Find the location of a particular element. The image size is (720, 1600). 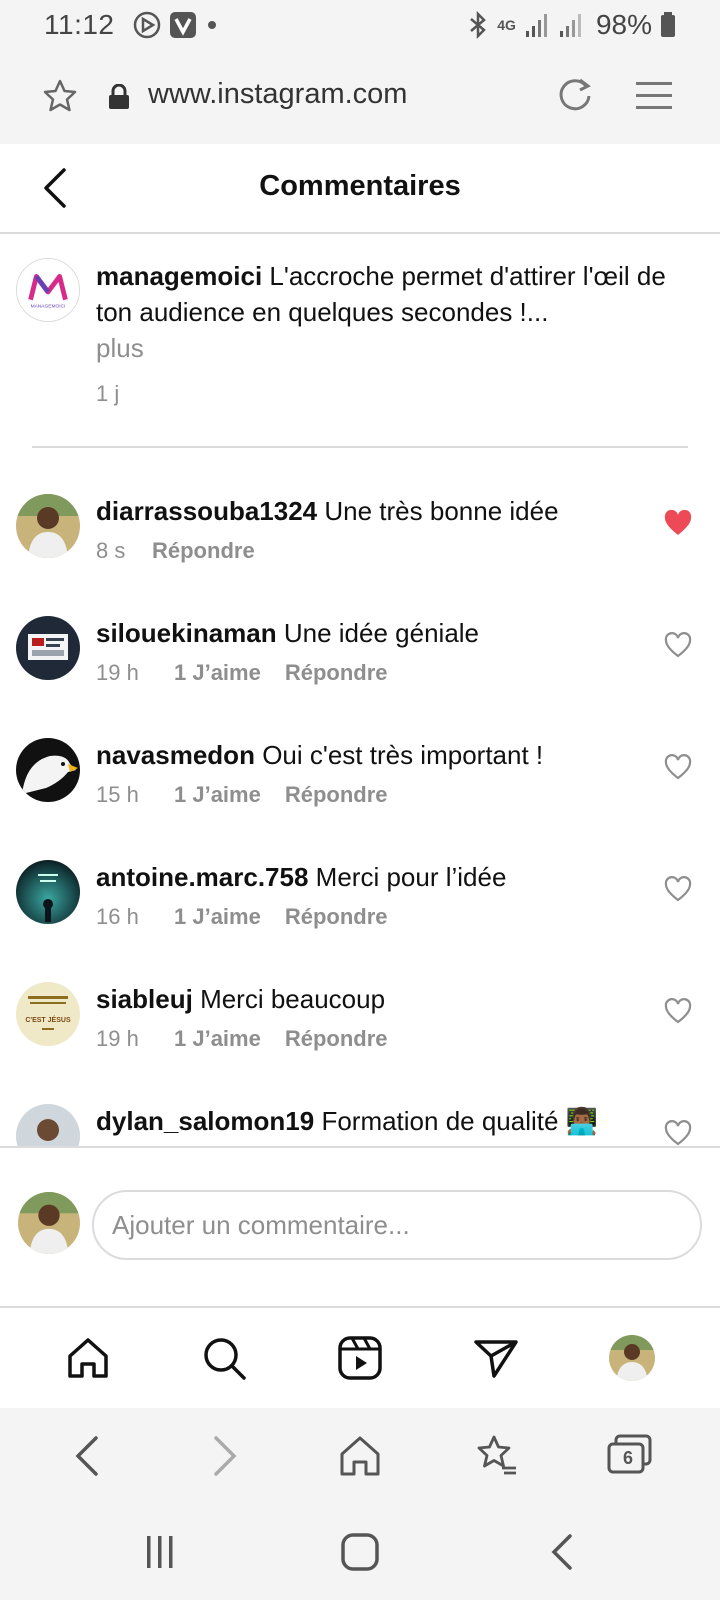

lock-icon is located at coordinates (119, 99).